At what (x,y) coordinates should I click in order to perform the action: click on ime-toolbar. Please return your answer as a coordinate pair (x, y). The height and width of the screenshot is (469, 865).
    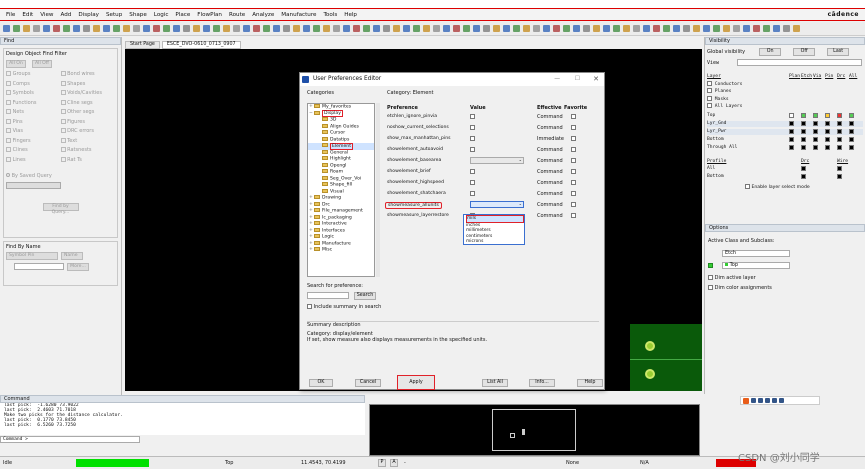
    Looking at the image, I should click on (780, 400).